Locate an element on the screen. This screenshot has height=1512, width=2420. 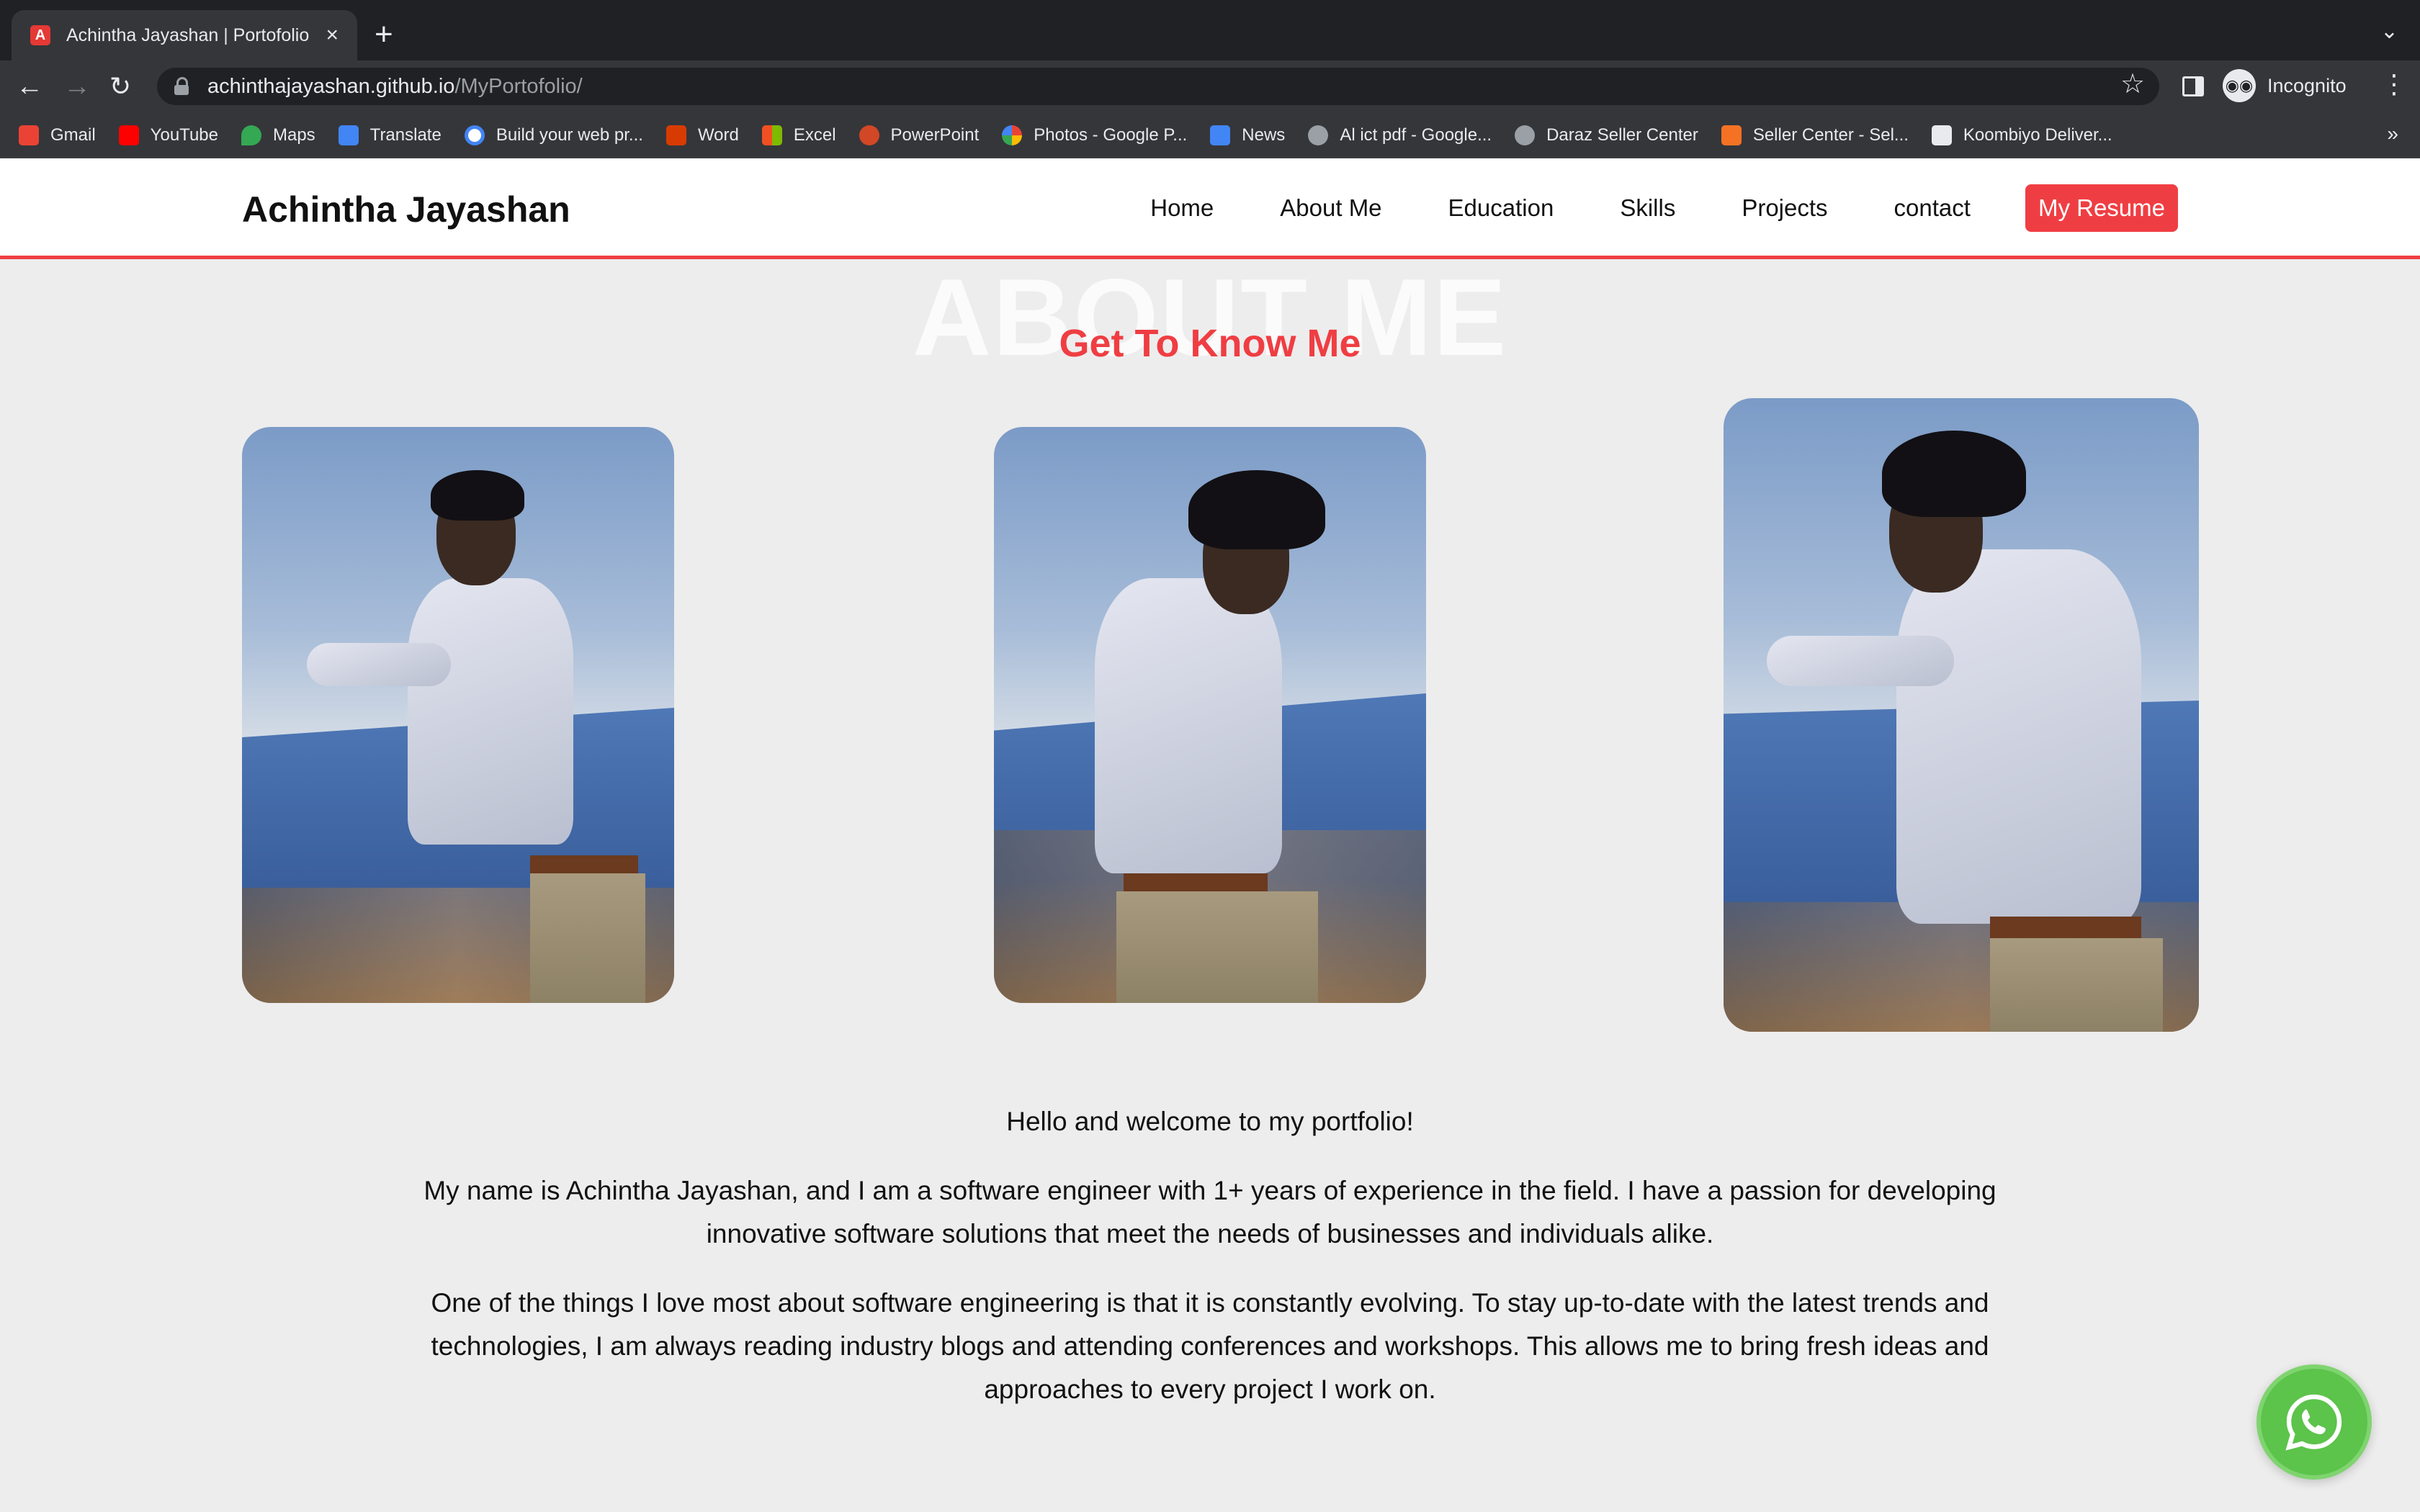
incognito-profile: ◉◉ Incognito is located at coordinates (2285, 85).